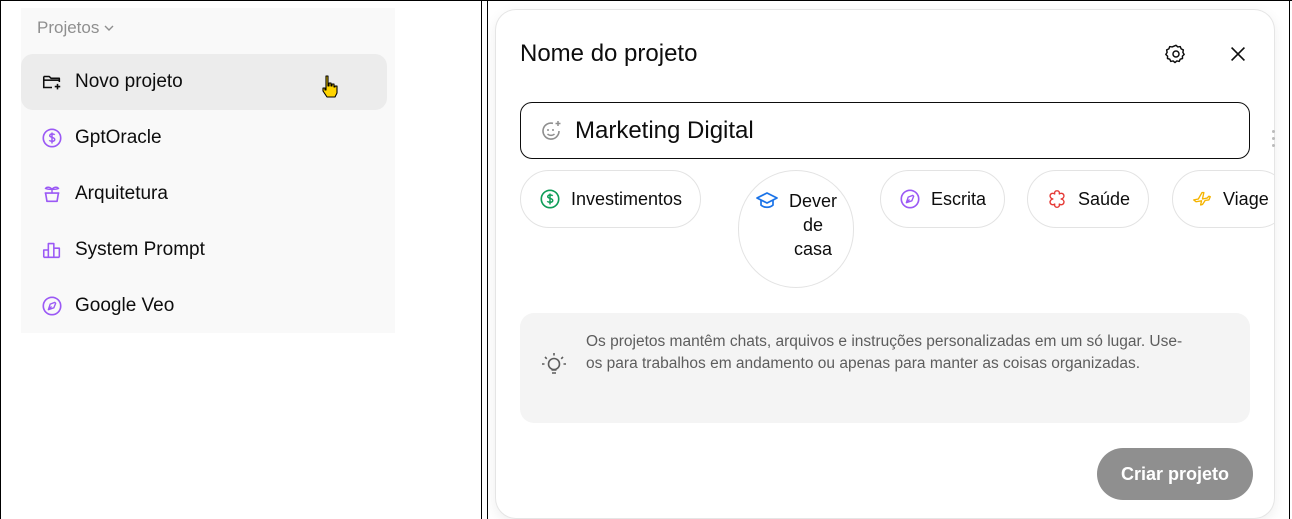  I want to click on chip-saude: Saúde, so click(1088, 199).